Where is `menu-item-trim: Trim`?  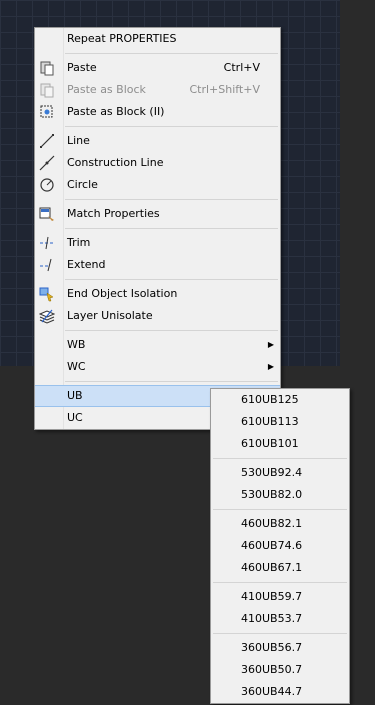 menu-item-trim: Trim is located at coordinates (157, 243).